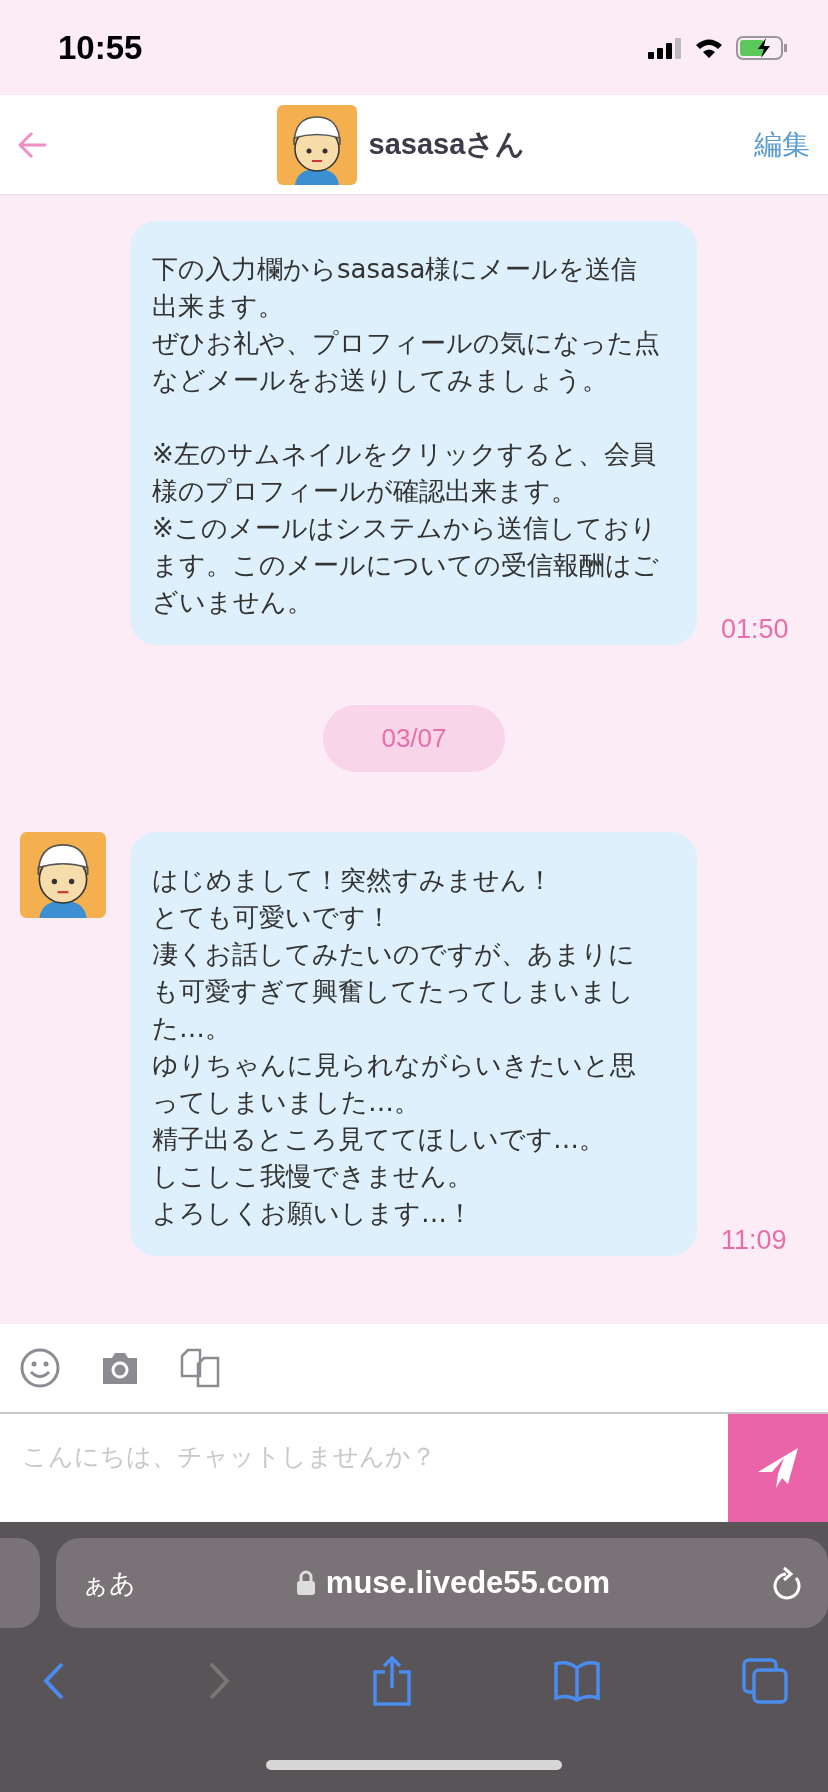  What do you see at coordinates (406, 362) in the screenshot?
I see `message-line: ぜひお礼や、プロフィールの気になった点などメールをお送りしてみましょう。` at bounding box center [406, 362].